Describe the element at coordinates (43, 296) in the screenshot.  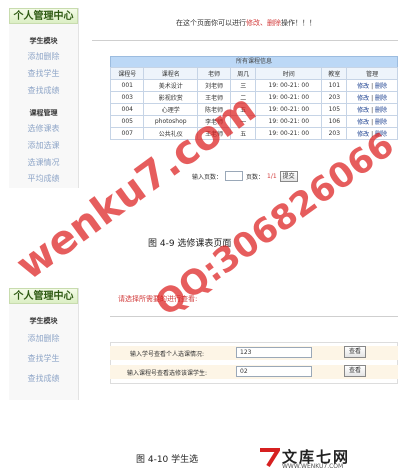
I see `fig2-sidebar-header: 个人管理中心` at that location.